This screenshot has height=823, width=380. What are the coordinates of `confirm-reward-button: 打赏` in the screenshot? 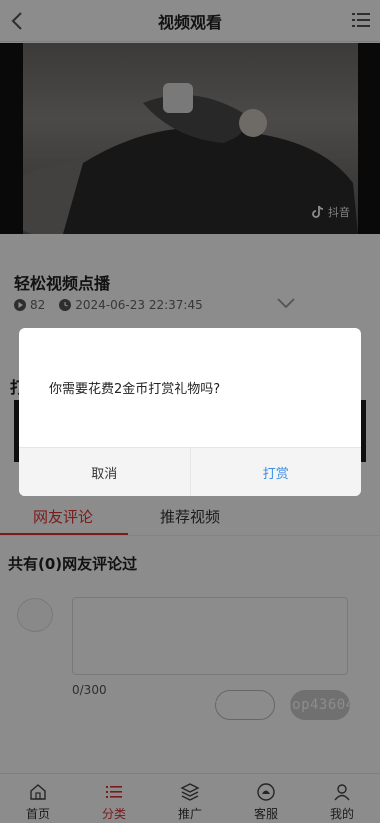 It's located at (276, 472).